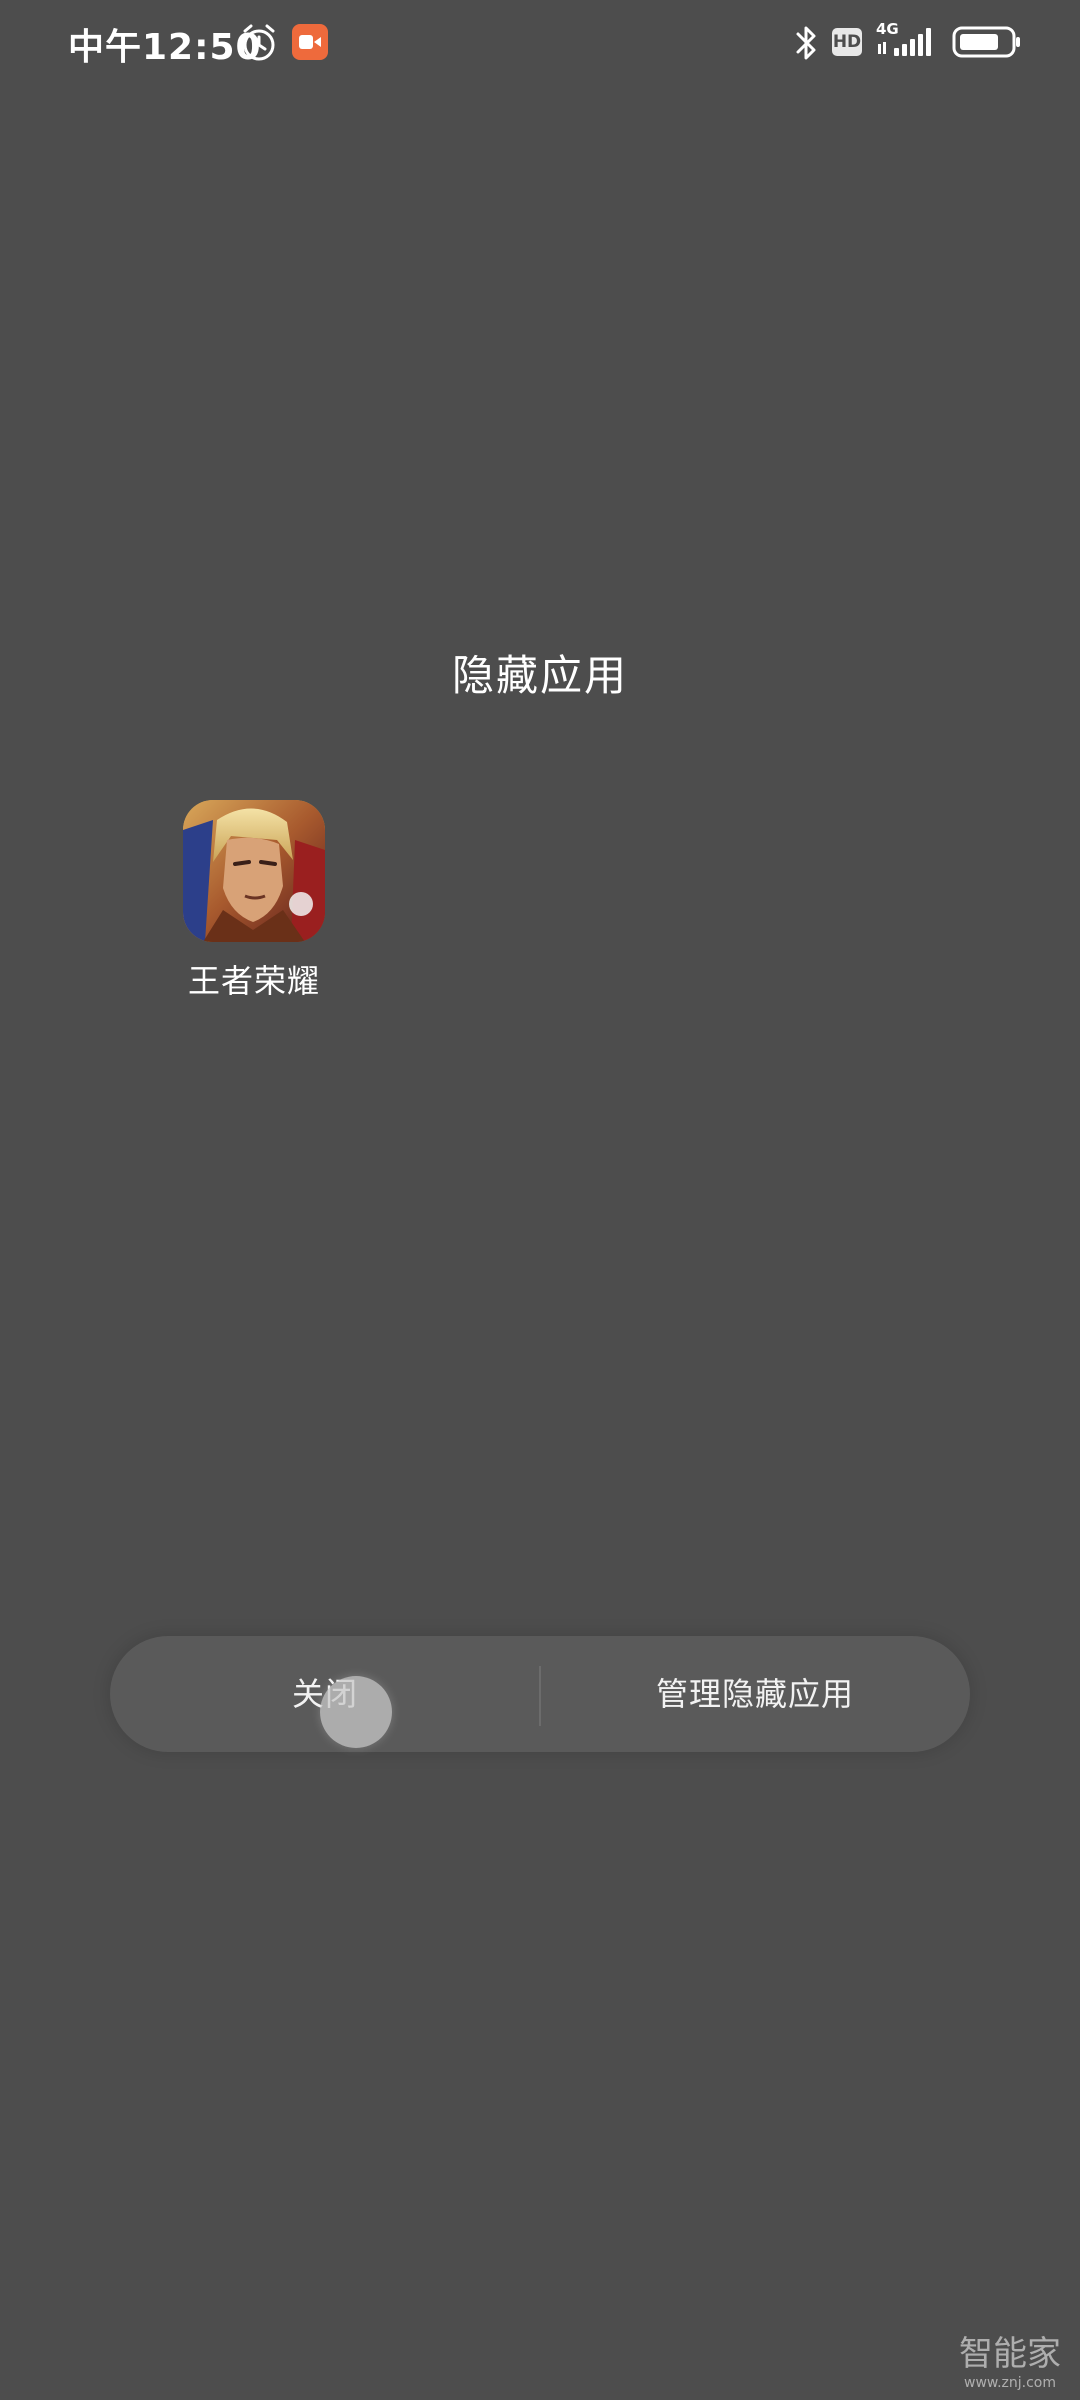 The width and height of the screenshot is (1080, 2400). I want to click on watermark: 智能家 www.znj.com, so click(1010, 2363).